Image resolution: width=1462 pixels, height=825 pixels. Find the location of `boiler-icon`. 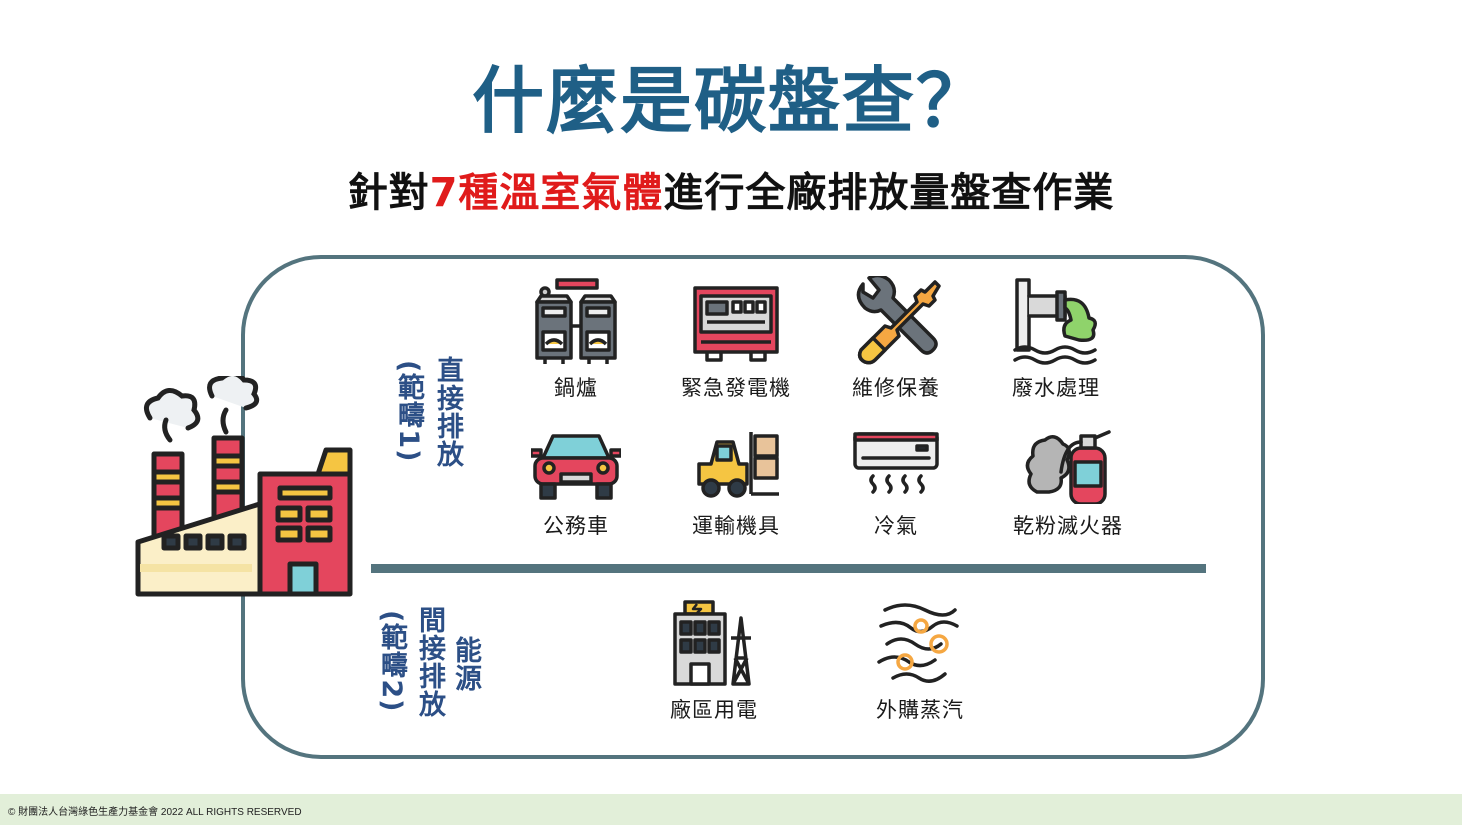

boiler-icon is located at coordinates (576, 321).